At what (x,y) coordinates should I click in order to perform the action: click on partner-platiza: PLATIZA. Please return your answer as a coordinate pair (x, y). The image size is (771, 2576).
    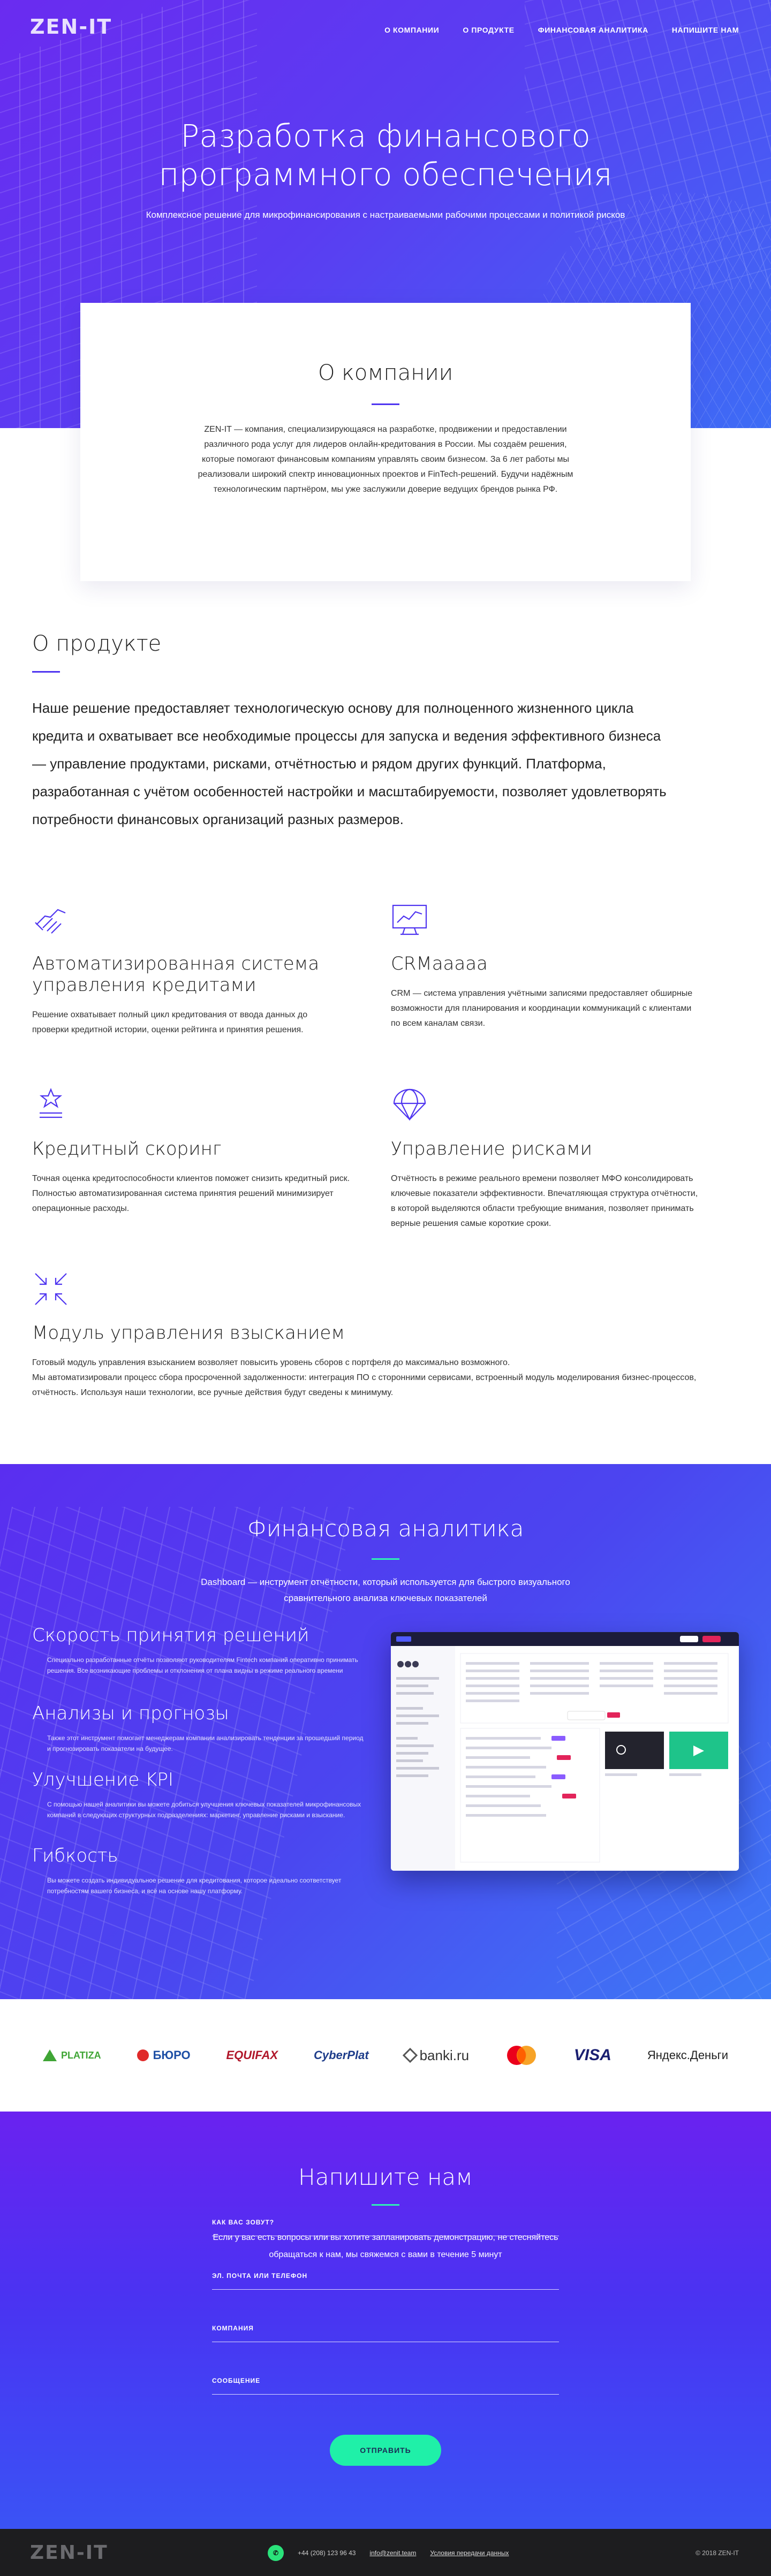
    Looking at the image, I should click on (72, 2055).